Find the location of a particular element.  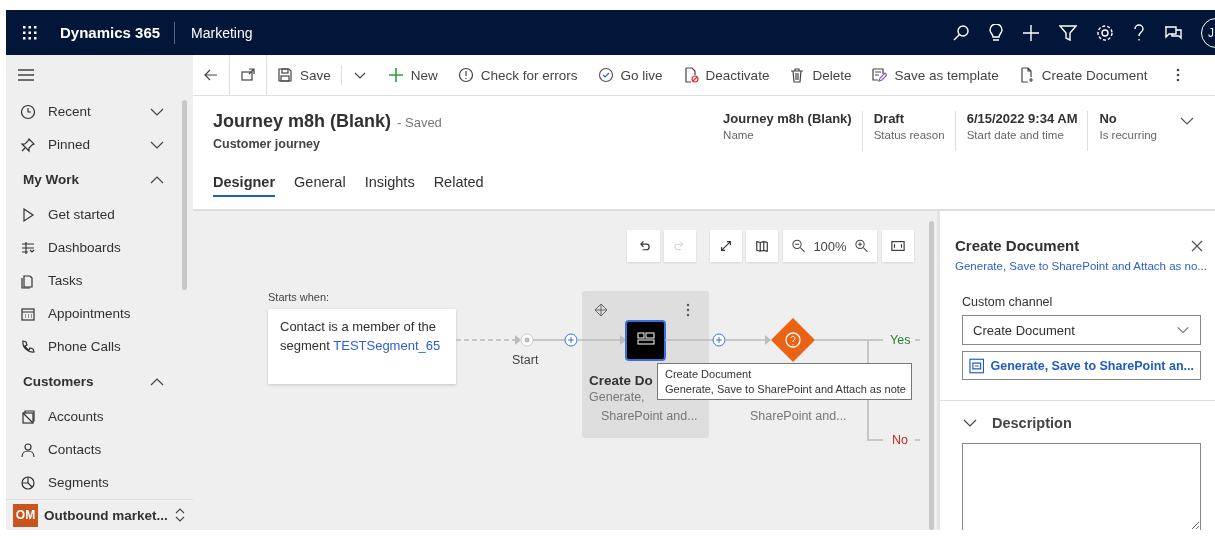

app-launcher-icon is located at coordinates (30, 32).